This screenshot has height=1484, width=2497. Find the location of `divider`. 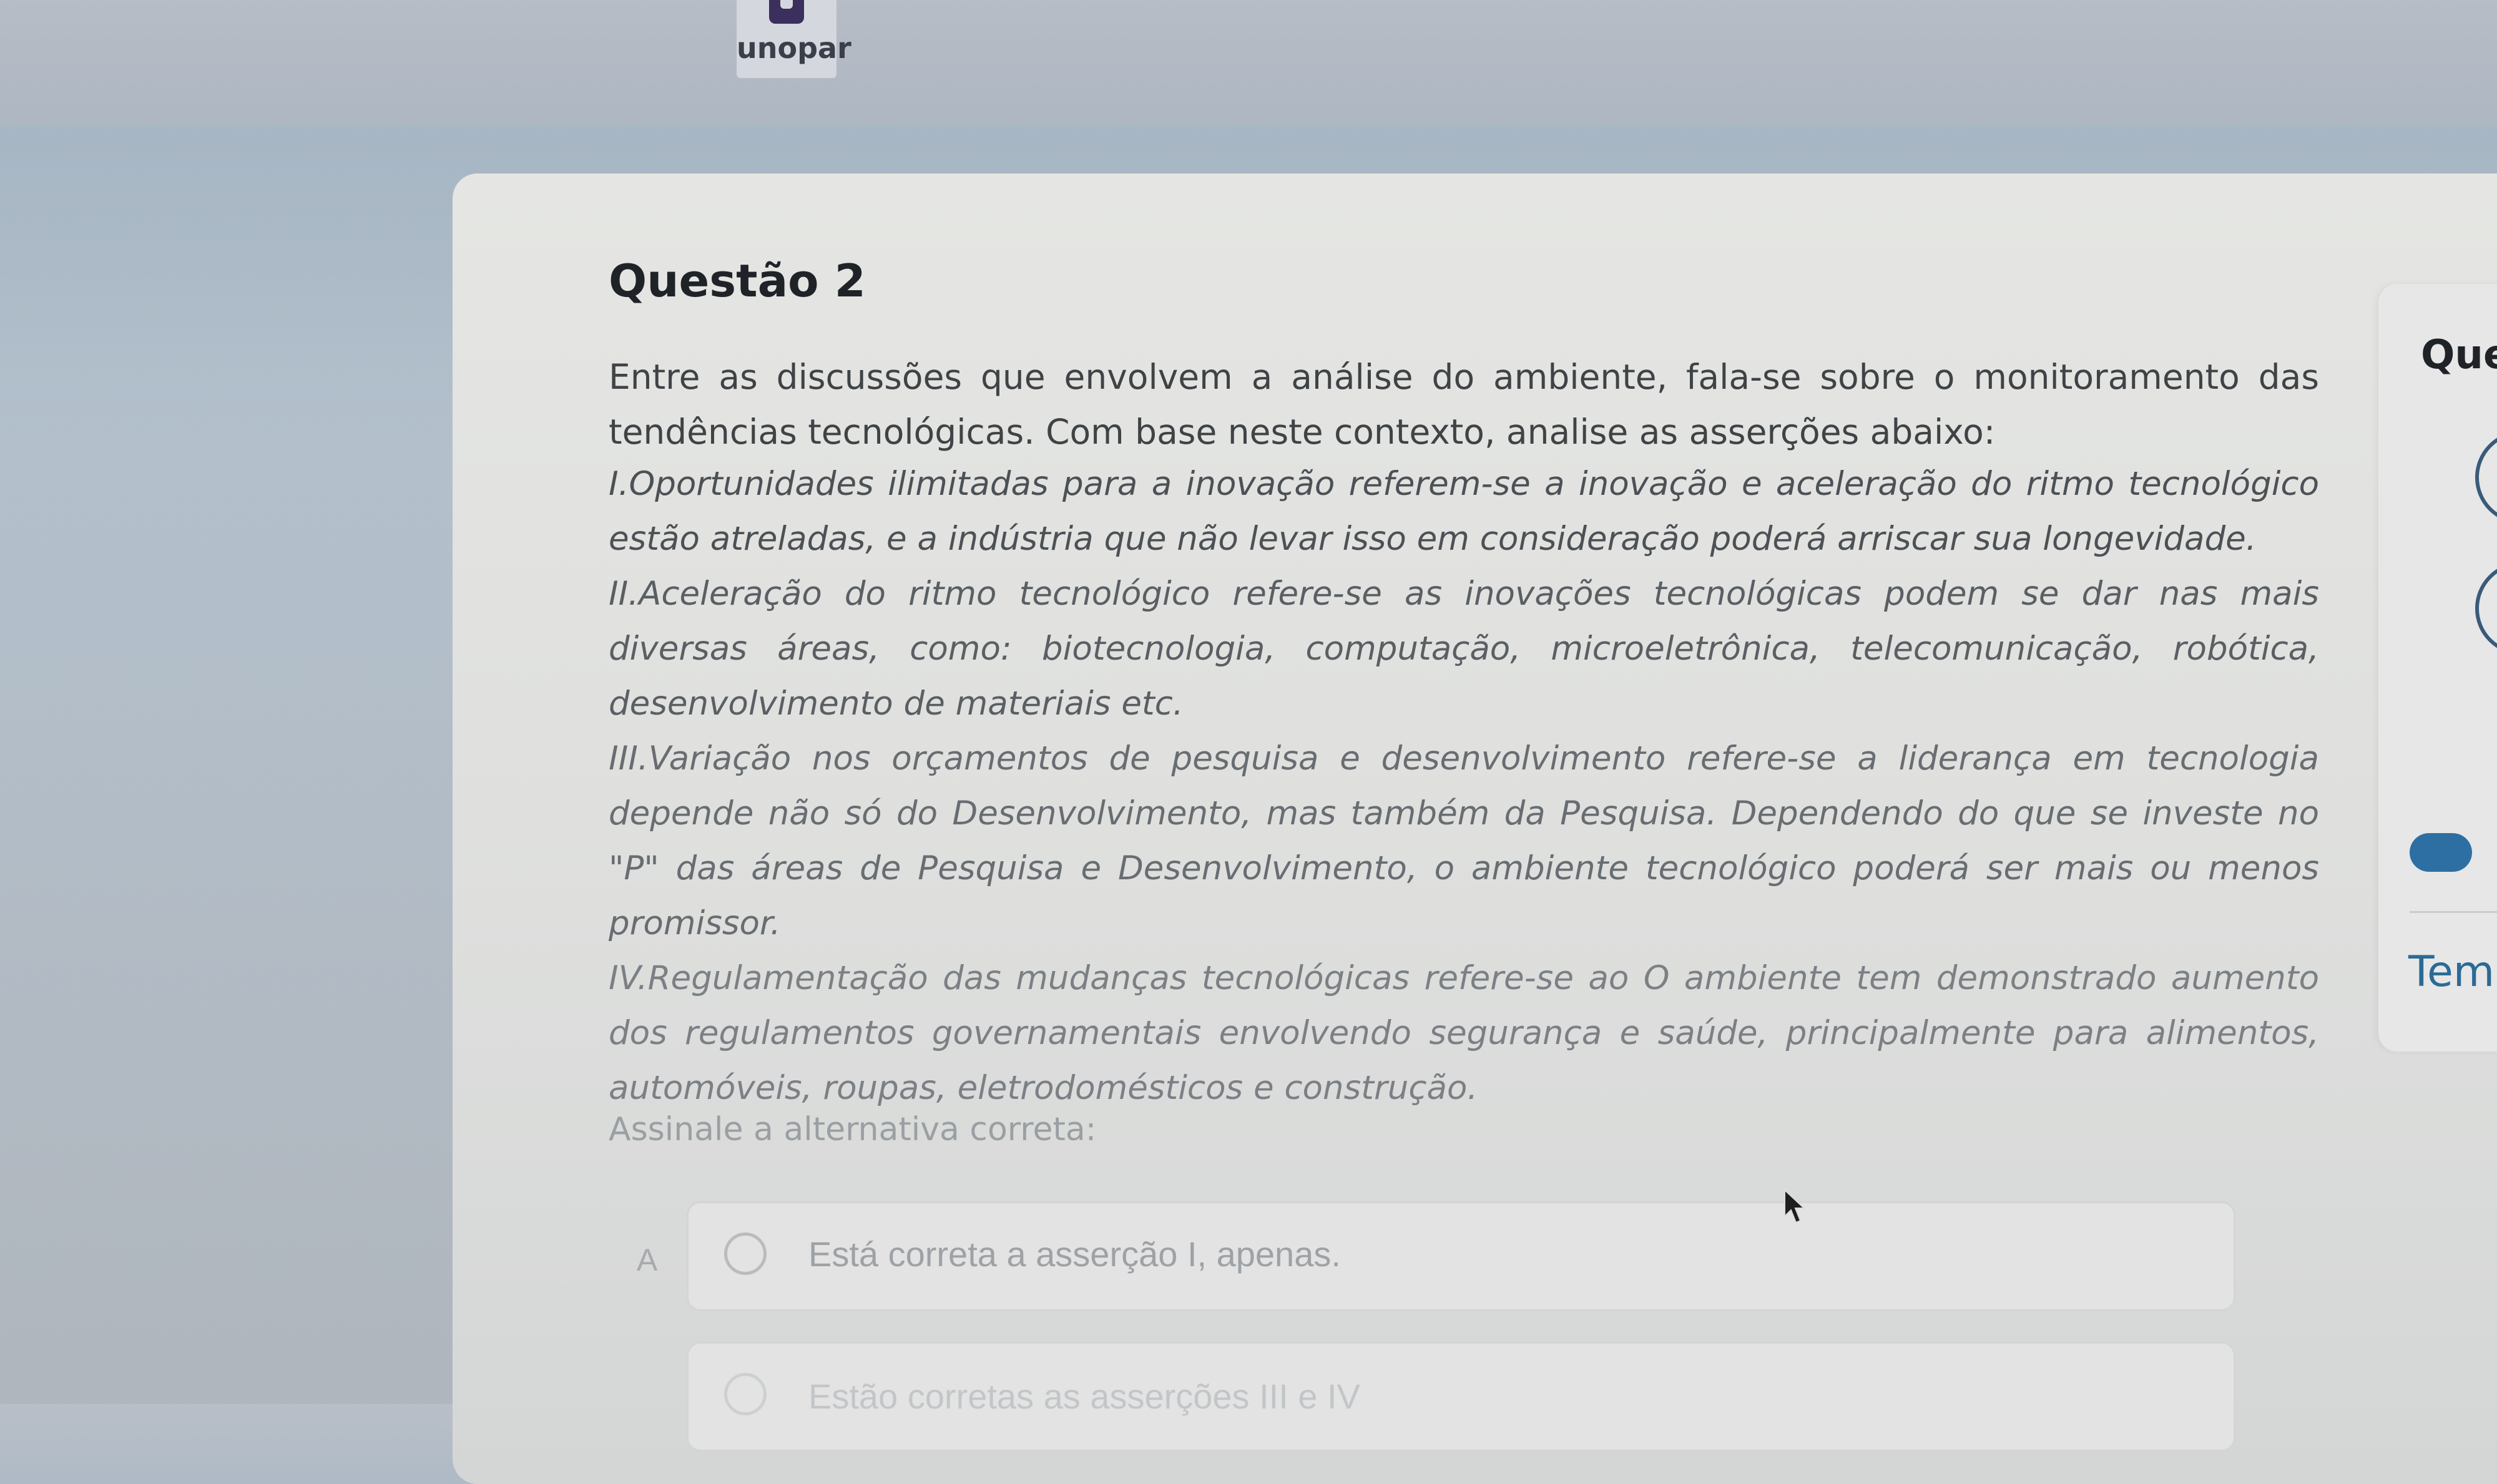

divider is located at coordinates (2453, 912).